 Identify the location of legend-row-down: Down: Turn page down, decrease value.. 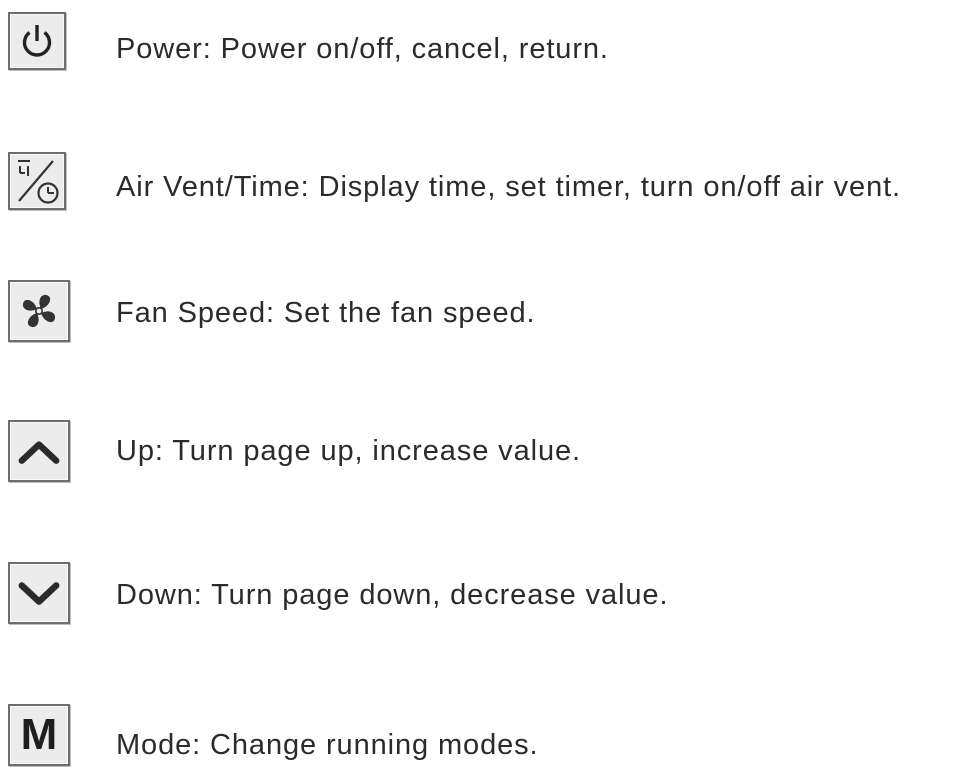
(479, 602).